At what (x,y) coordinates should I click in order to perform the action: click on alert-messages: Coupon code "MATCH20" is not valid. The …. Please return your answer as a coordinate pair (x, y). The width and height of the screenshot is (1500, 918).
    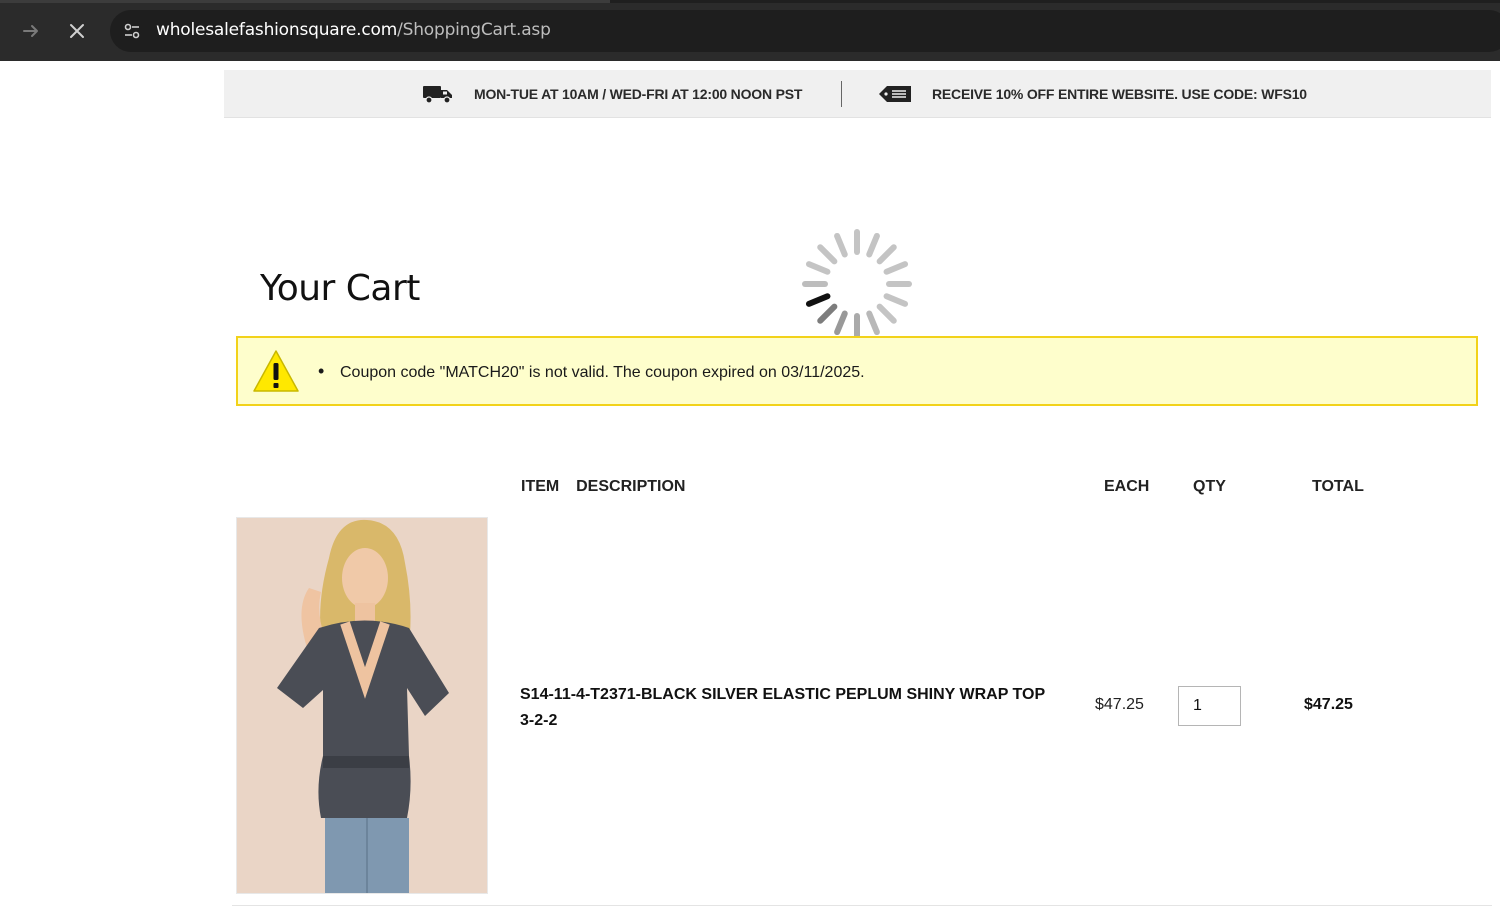
    Looking at the image, I should click on (591, 371).